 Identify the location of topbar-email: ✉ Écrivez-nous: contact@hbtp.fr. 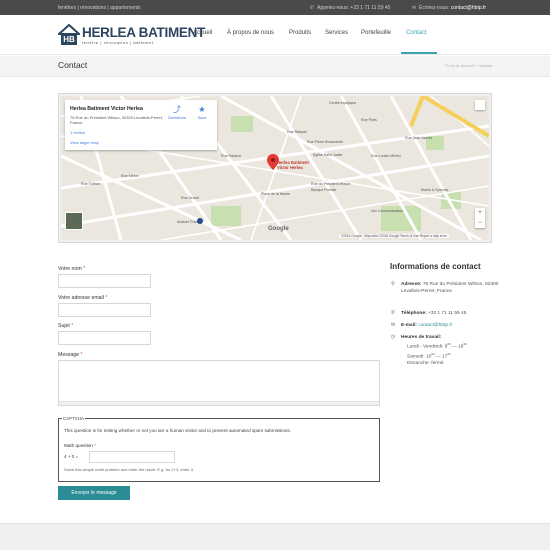
(448, 8).